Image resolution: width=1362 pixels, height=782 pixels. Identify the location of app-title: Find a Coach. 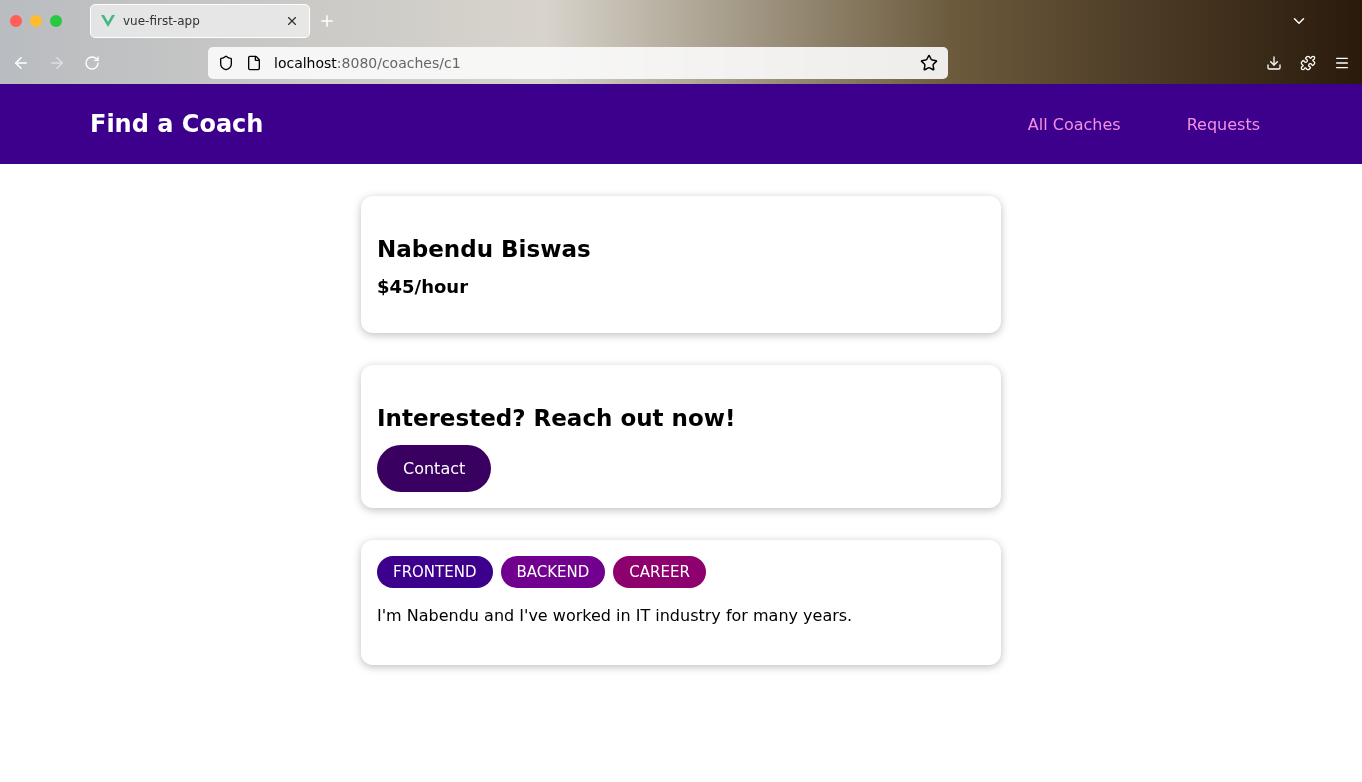
(526, 124).